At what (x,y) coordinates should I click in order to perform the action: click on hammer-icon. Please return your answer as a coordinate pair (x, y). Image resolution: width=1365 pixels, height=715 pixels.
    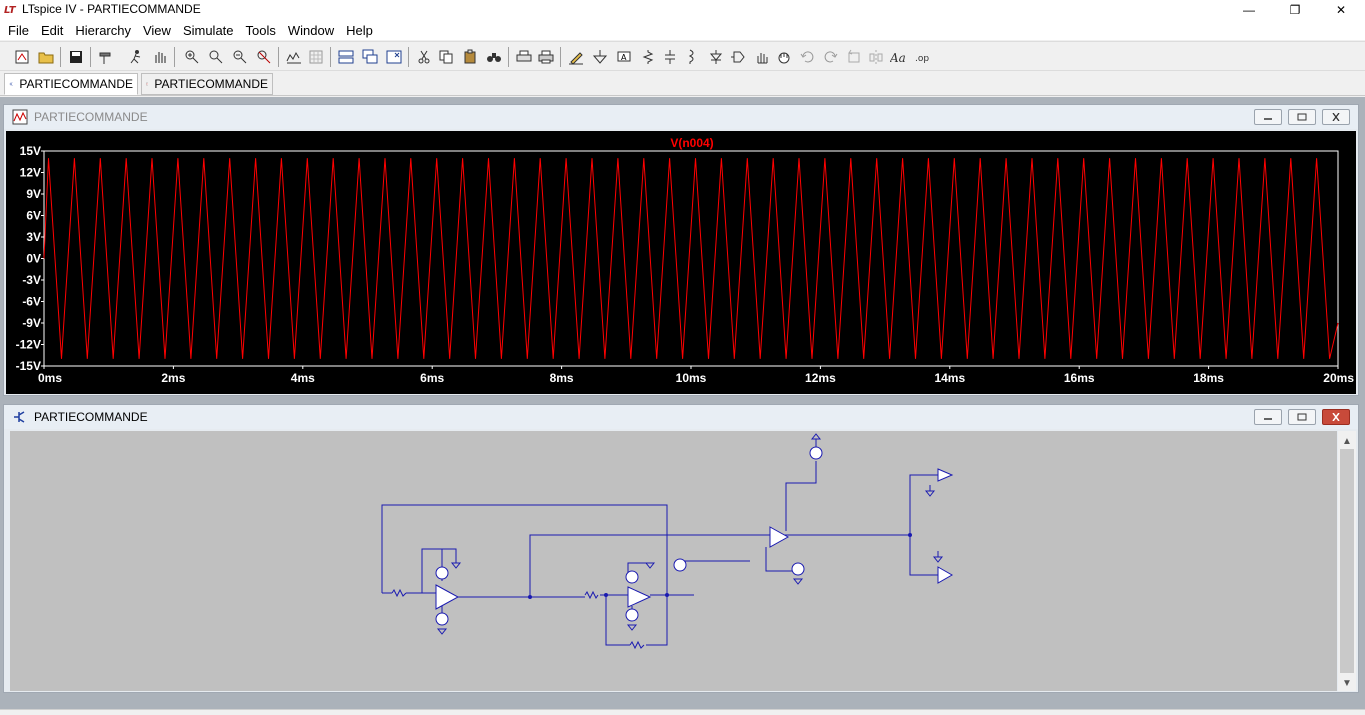
    Looking at the image, I should click on (105, 58).